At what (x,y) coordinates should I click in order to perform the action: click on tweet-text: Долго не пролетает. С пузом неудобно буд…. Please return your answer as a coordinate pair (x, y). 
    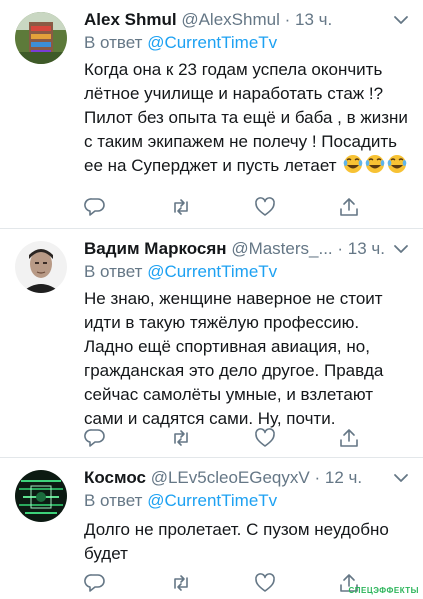
    Looking at the image, I should click on (248, 542).